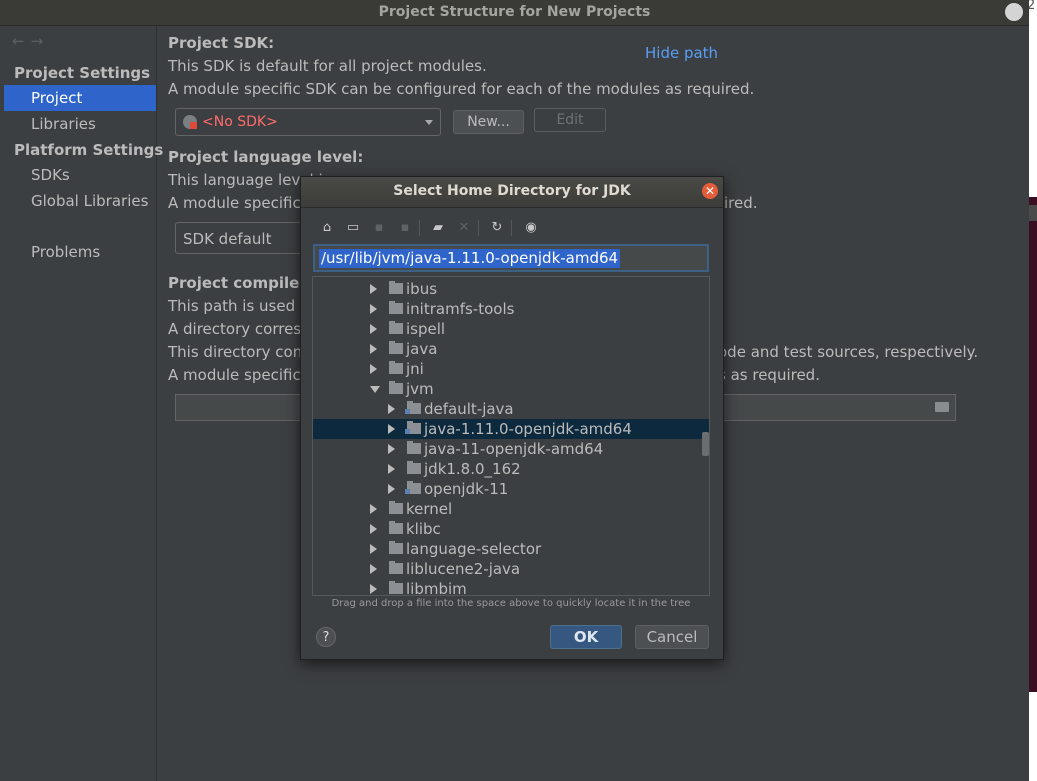 The image size is (1037, 781). What do you see at coordinates (50, 175) in the screenshot?
I see `sidebar-item-sdks: SDKs` at bounding box center [50, 175].